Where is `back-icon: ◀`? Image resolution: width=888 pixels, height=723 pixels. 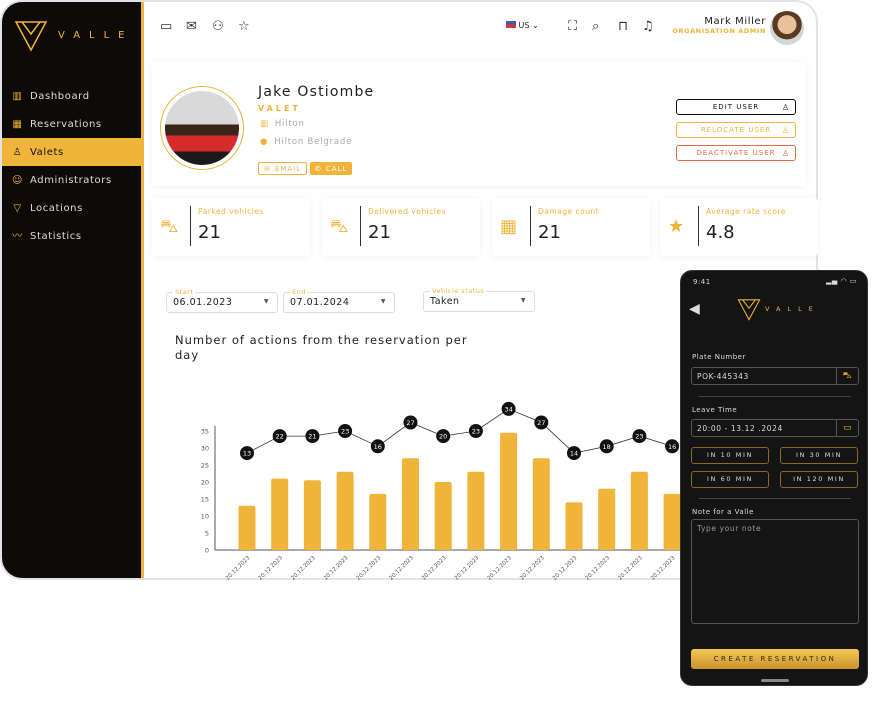 back-icon: ◀ is located at coordinates (694, 309).